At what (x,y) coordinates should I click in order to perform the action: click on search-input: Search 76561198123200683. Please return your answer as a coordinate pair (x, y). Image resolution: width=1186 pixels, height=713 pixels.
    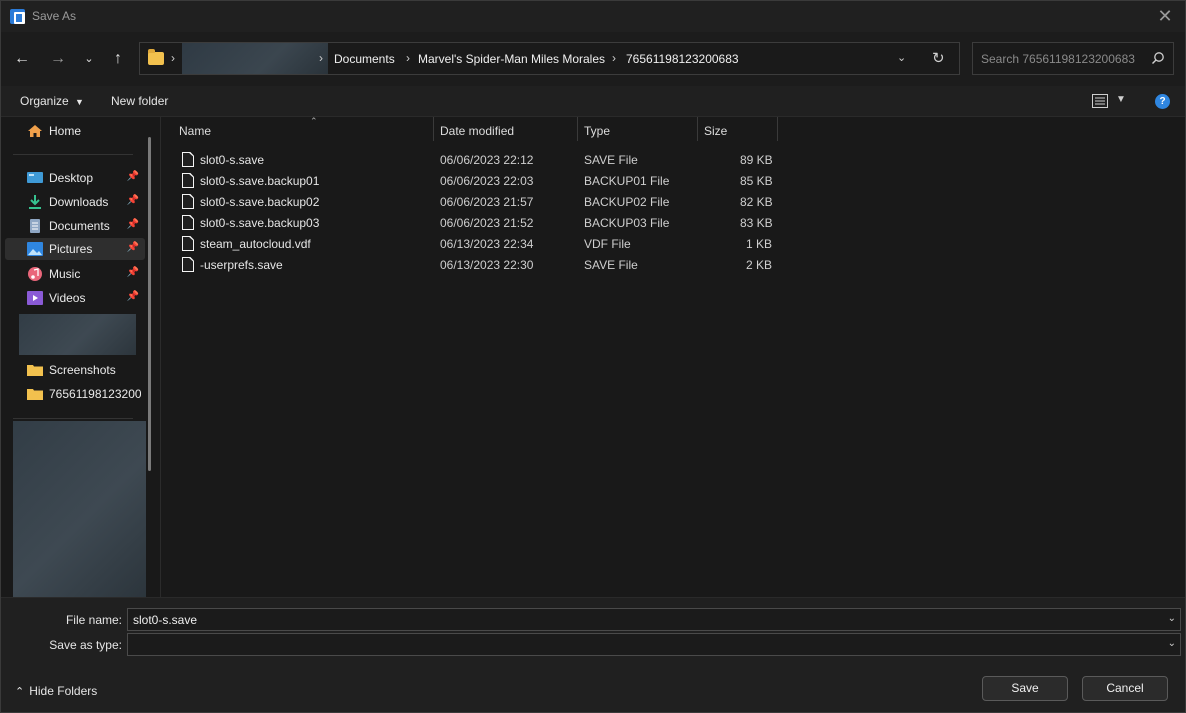
    Looking at the image, I should click on (1073, 58).